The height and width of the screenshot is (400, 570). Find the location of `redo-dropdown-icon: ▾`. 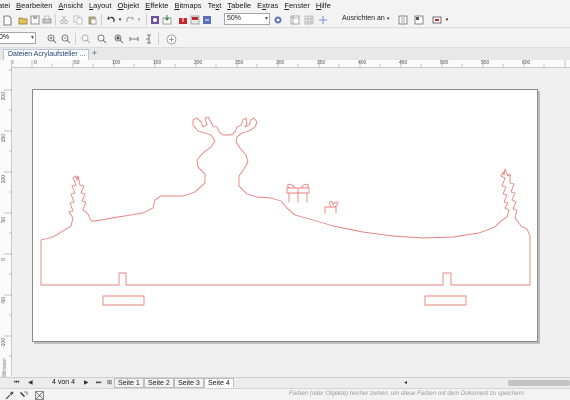

redo-dropdown-icon: ▾ is located at coordinates (139, 20).